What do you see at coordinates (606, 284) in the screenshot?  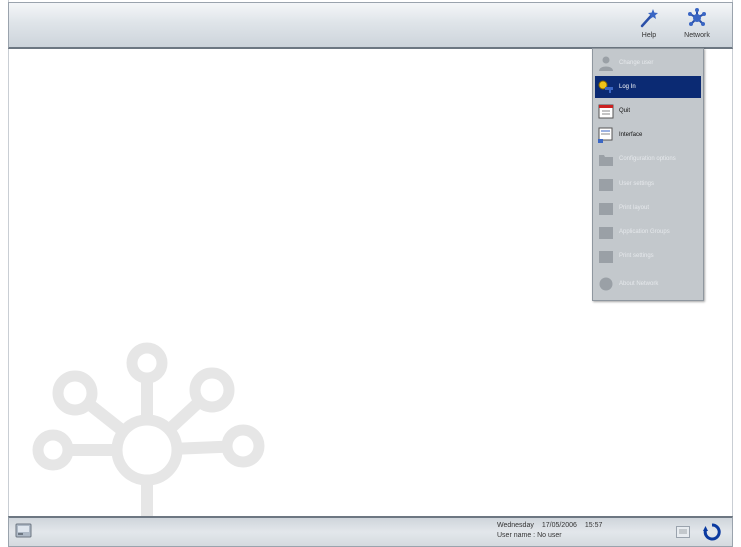 I see `globe-icon` at bounding box center [606, 284].